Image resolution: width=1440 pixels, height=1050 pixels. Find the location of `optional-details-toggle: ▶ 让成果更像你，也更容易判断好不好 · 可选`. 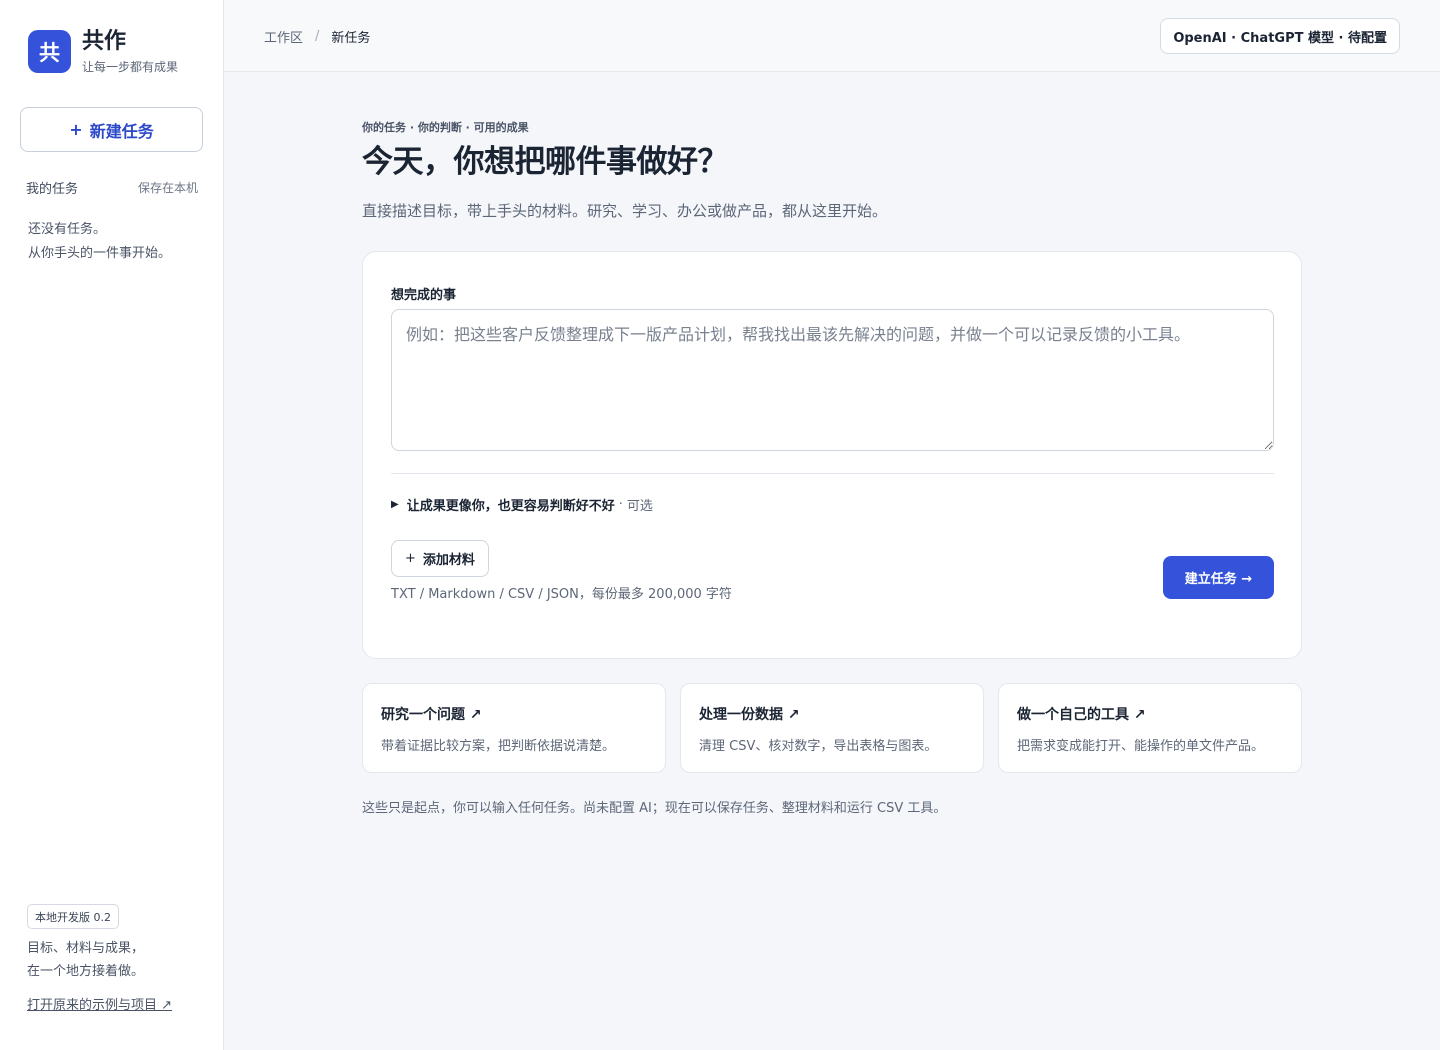

optional-details-toggle: ▶ 让成果更像你，也更容易判断好不好 · 可选 is located at coordinates (522, 504).